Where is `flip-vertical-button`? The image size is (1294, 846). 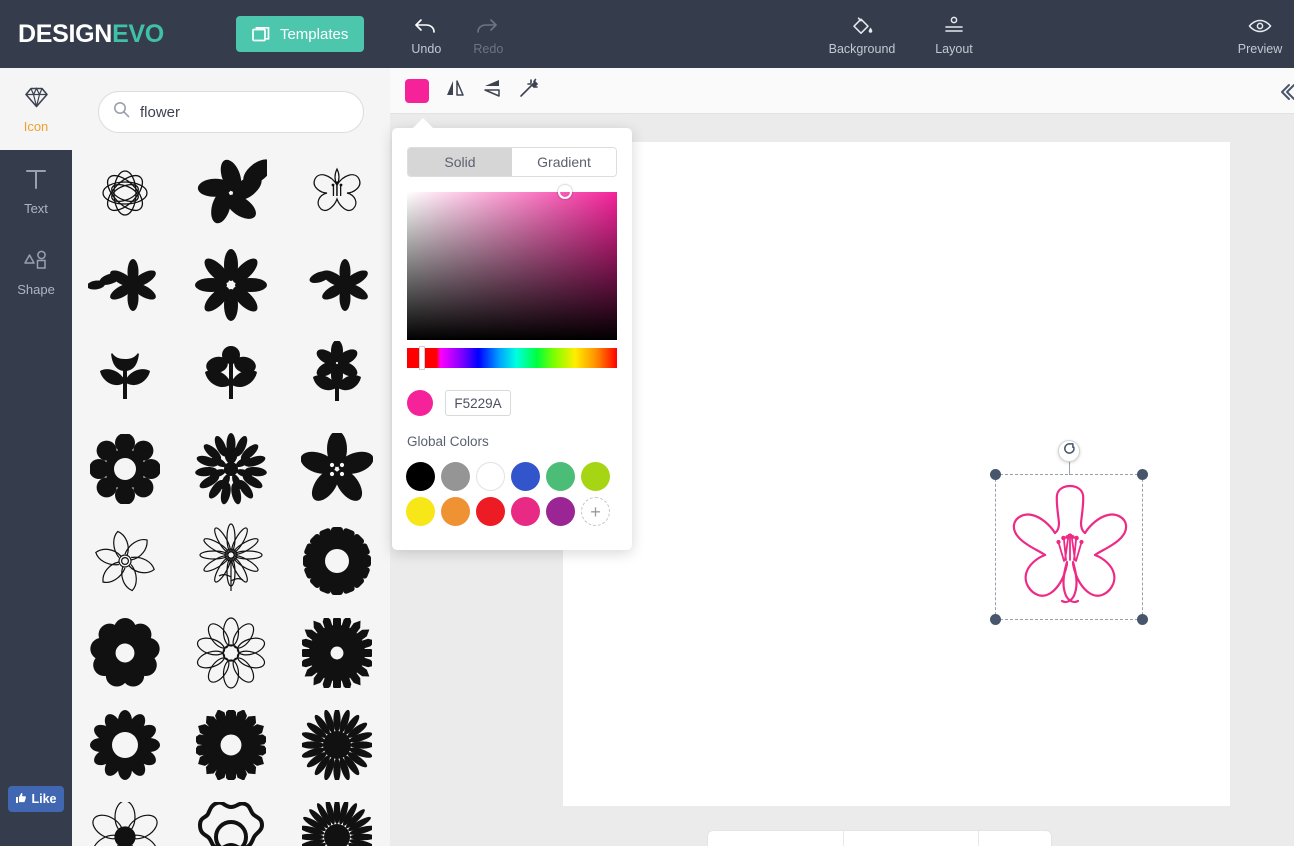
flip-vertical-button is located at coordinates (492, 90).